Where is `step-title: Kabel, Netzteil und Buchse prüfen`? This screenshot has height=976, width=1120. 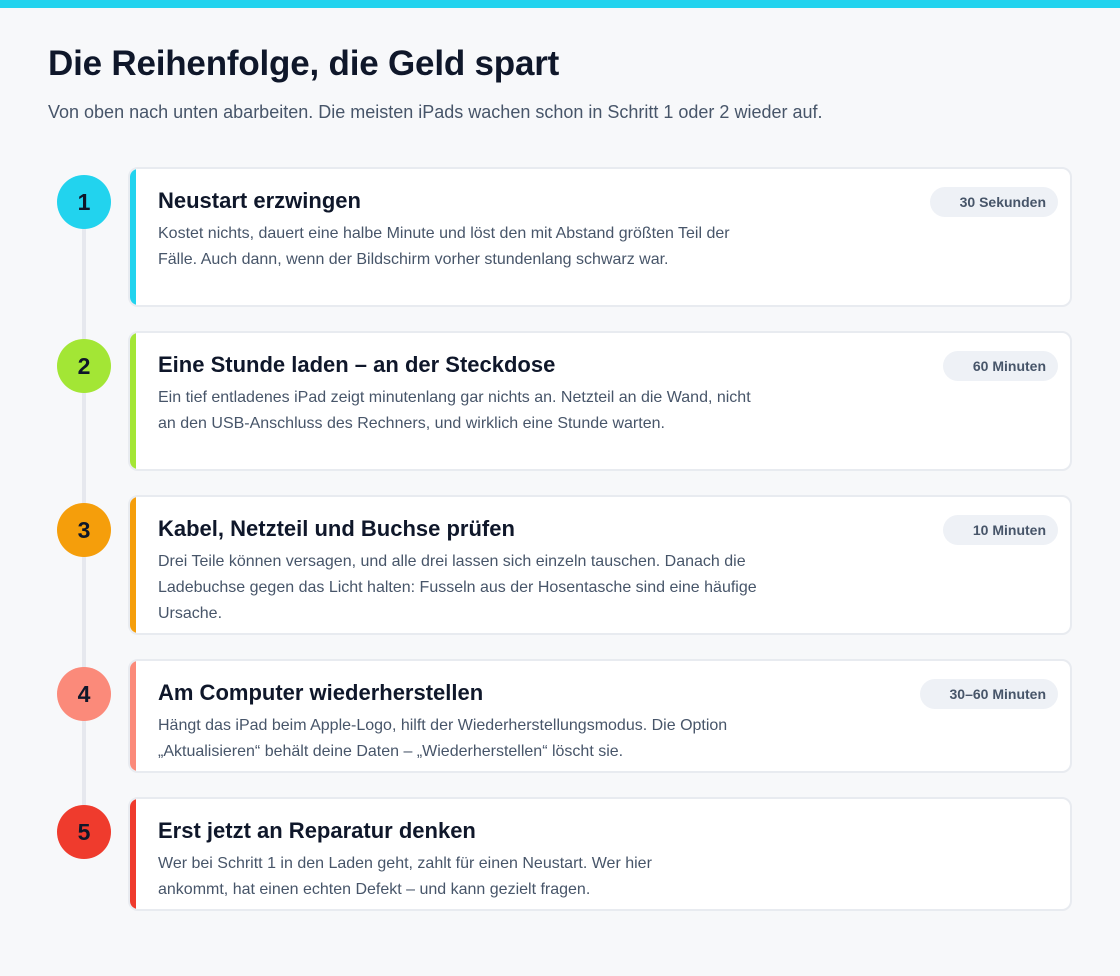
step-title: Kabel, Netzteil und Buchse prüfen is located at coordinates (336, 528).